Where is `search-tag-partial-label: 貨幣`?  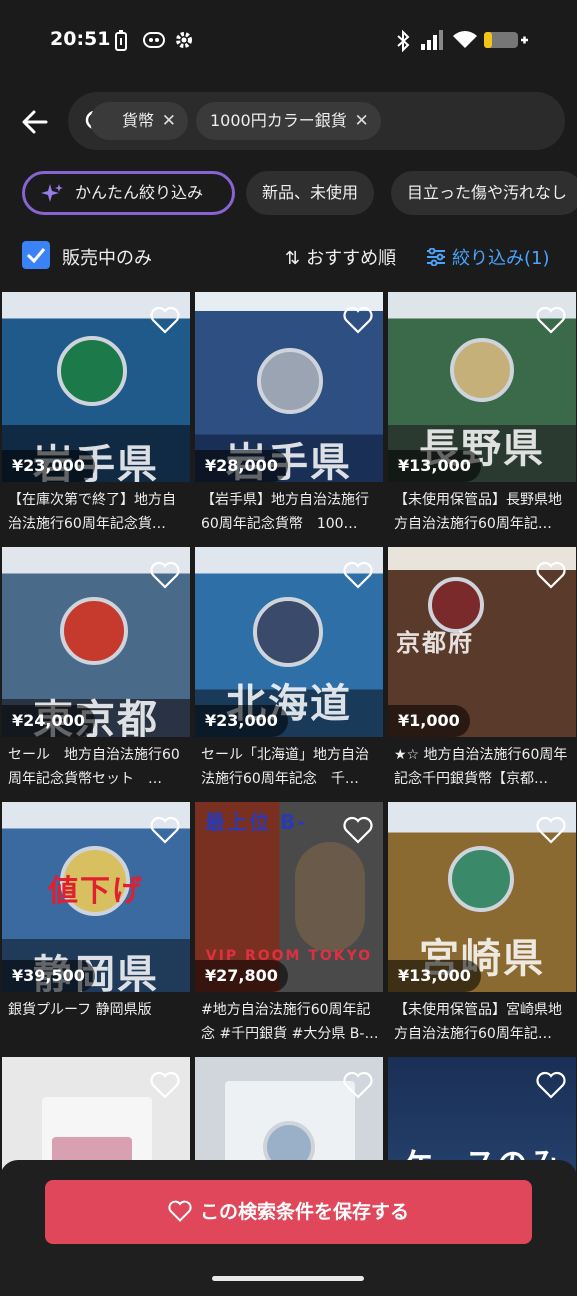 search-tag-partial-label: 貨幣 is located at coordinates (138, 120).